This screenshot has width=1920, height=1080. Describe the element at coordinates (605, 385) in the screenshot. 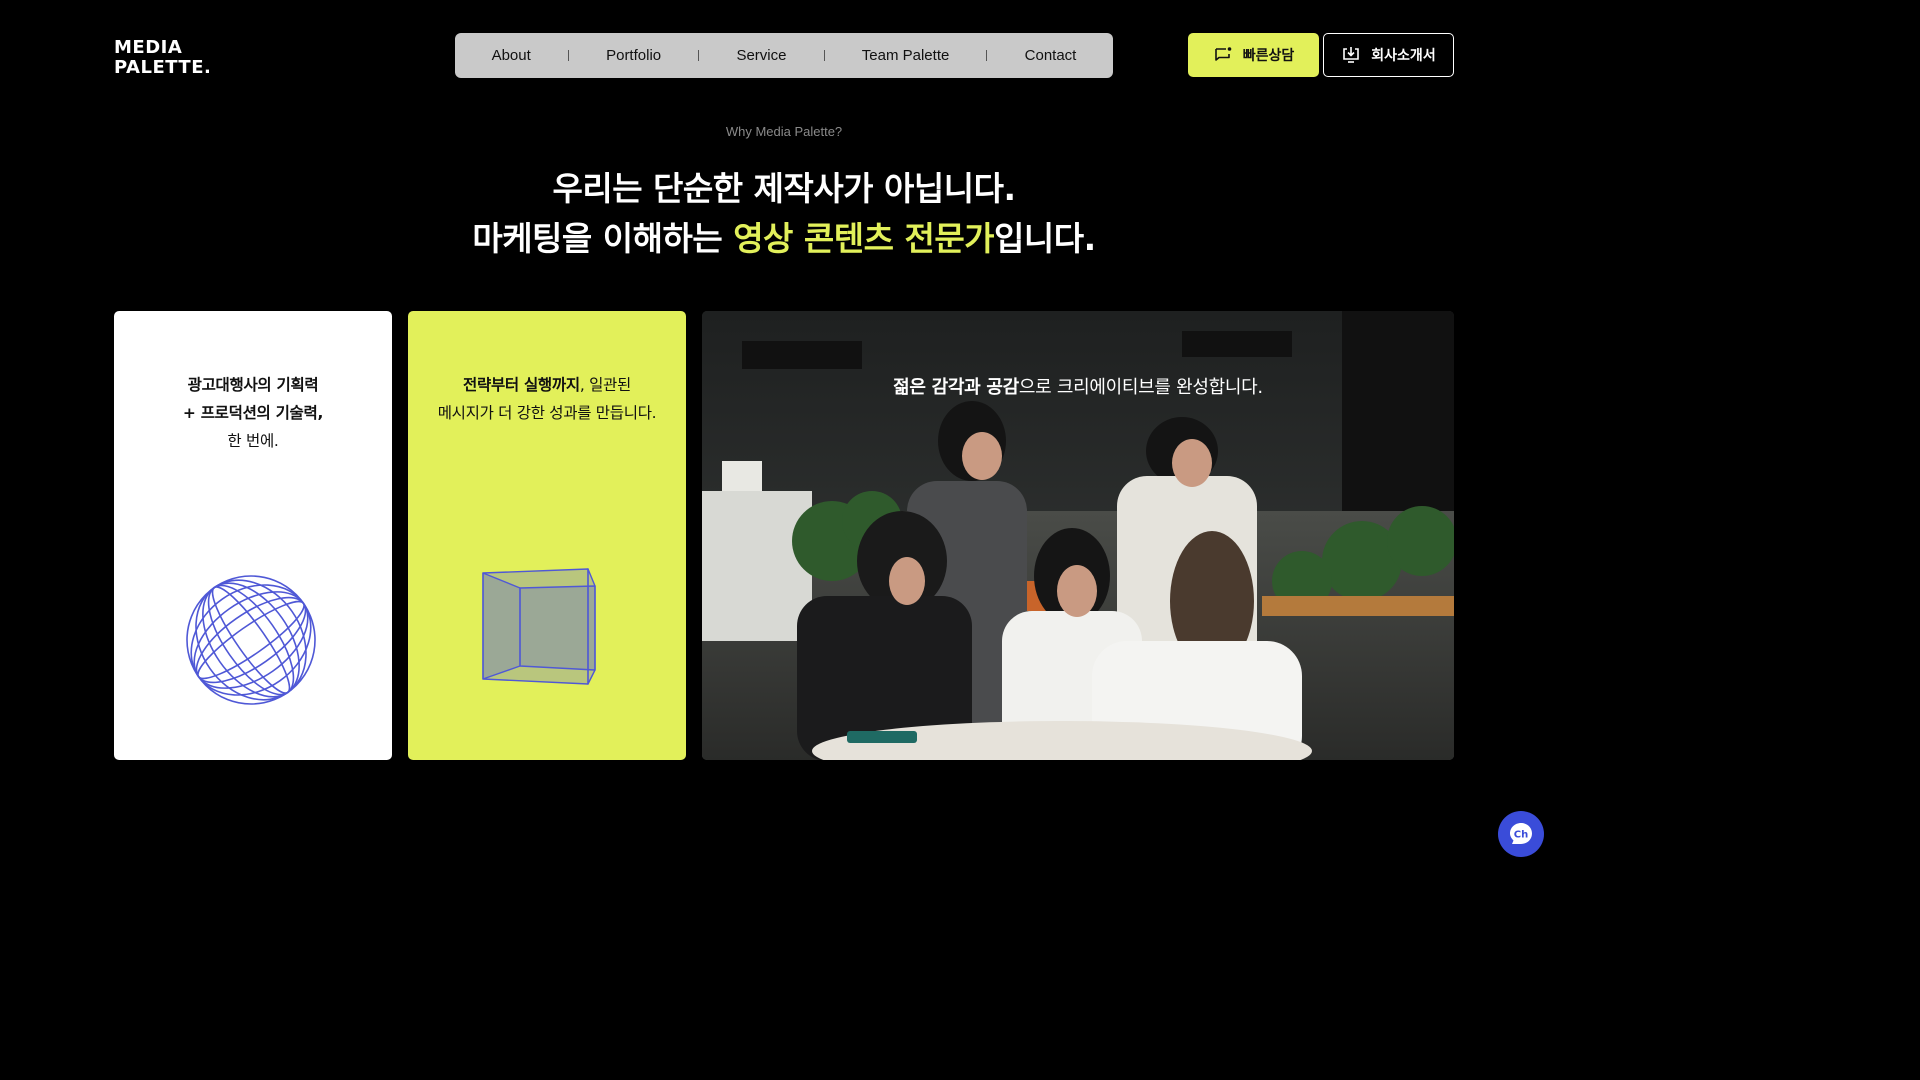

I see `card-strategy-rest: , 일관된` at that location.